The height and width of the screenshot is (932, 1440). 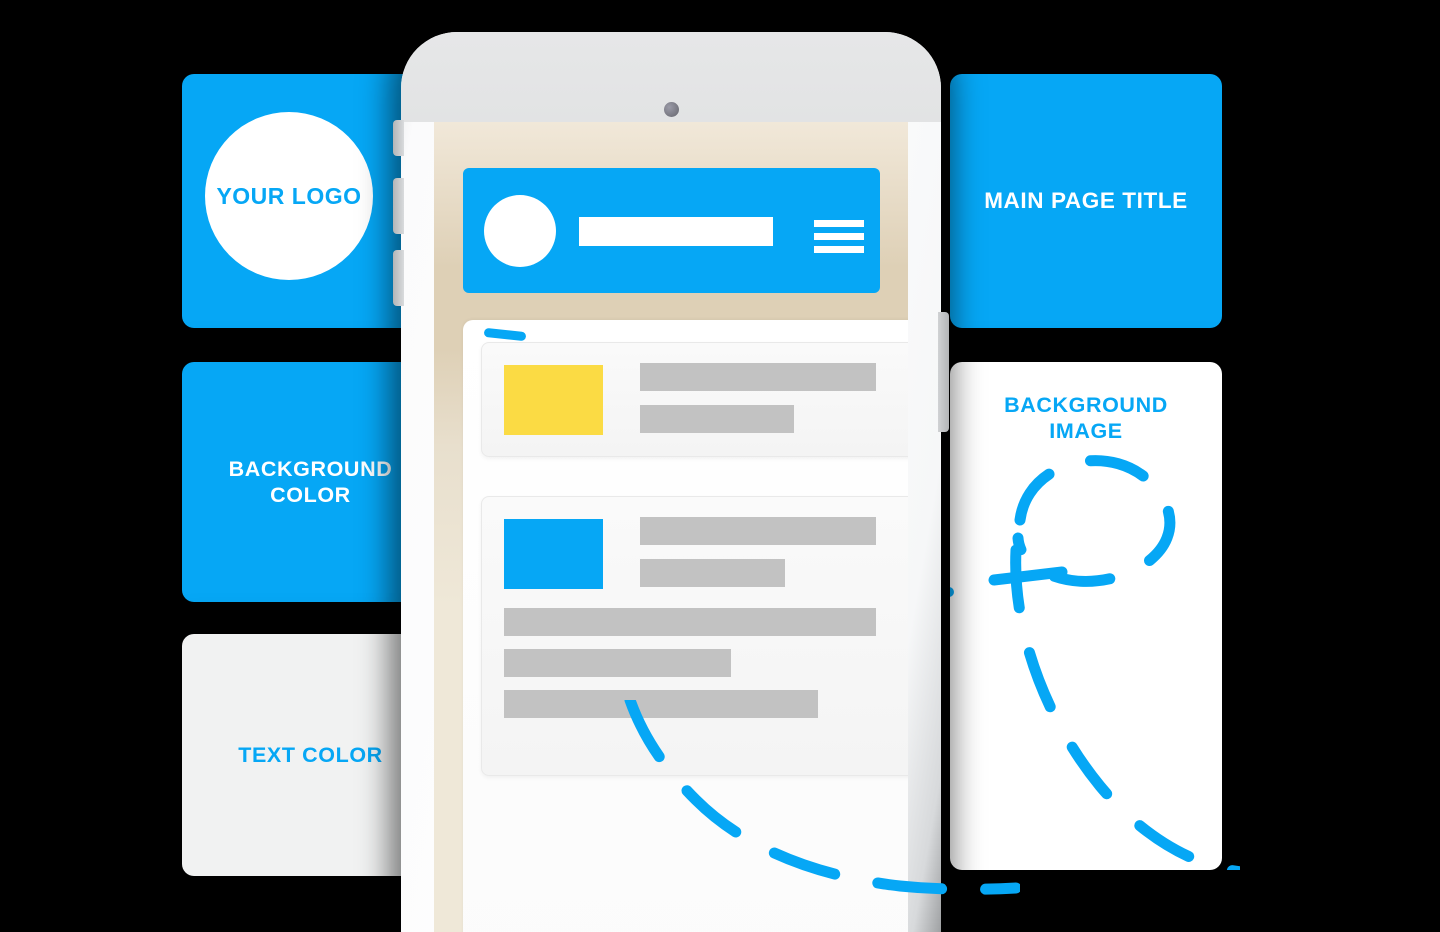 I want to click on background-color-line-2: COLOR, so click(x=310, y=495).